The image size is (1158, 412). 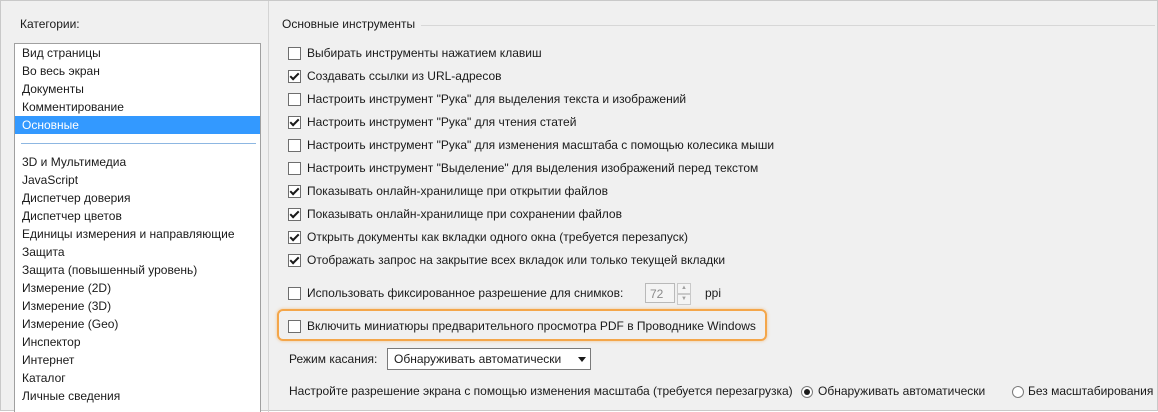 What do you see at coordinates (137, 180) in the screenshot?
I see `category-item: JavaScript` at bounding box center [137, 180].